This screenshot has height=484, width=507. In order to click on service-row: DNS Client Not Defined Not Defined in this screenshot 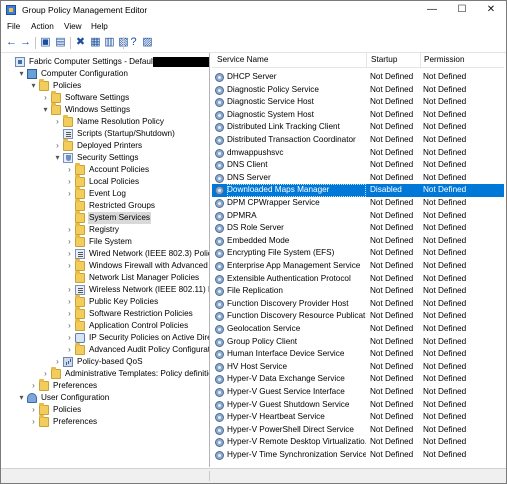, I will do `click(358, 165)`.